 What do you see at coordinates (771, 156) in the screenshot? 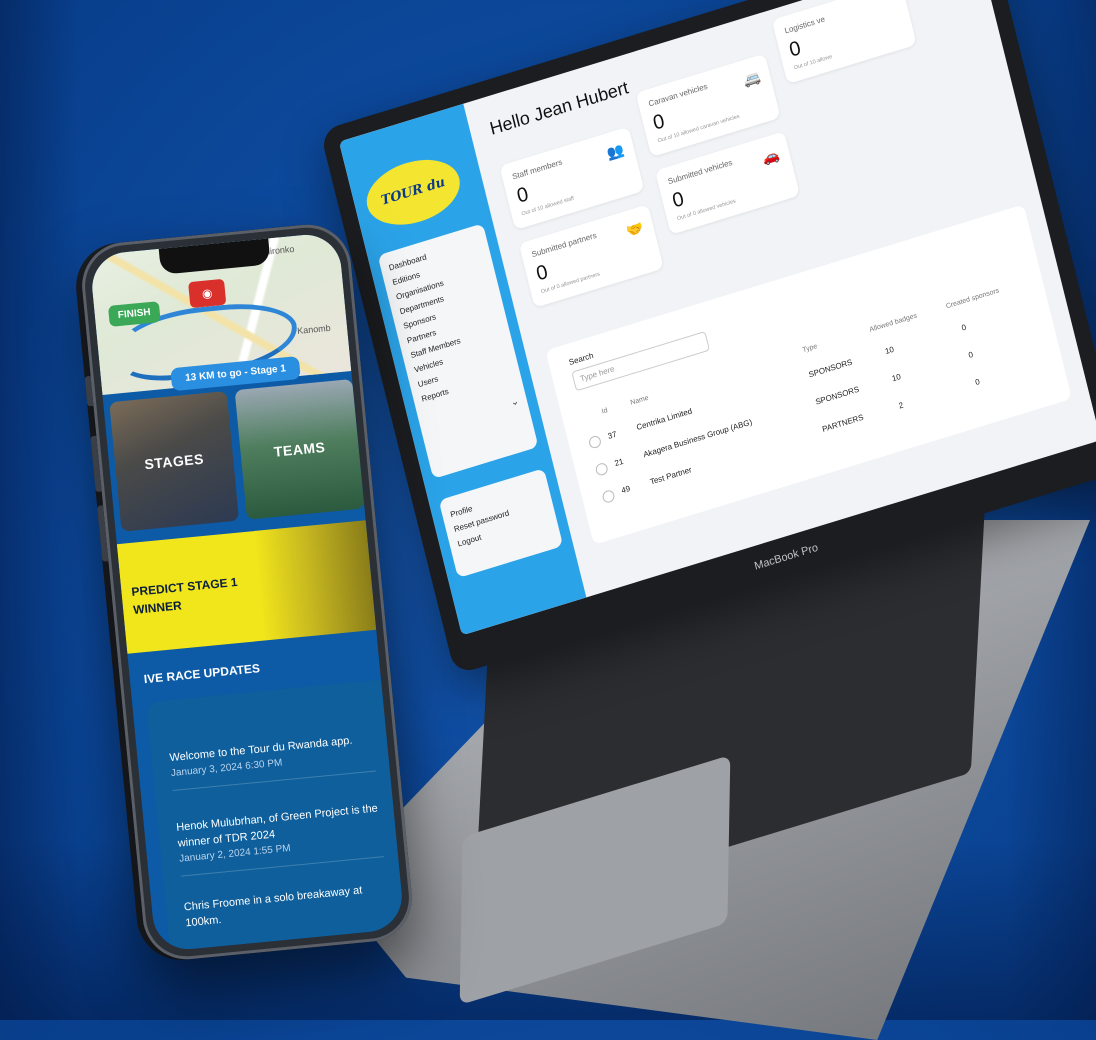
I see `car-icon: 🚗` at bounding box center [771, 156].